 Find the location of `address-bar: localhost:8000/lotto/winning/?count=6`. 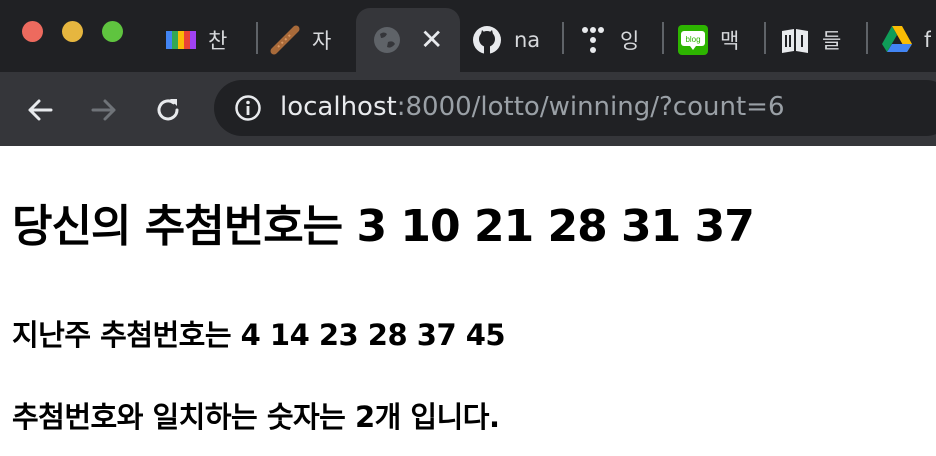

address-bar: localhost:8000/lotto/winning/?count=6 is located at coordinates (575, 108).